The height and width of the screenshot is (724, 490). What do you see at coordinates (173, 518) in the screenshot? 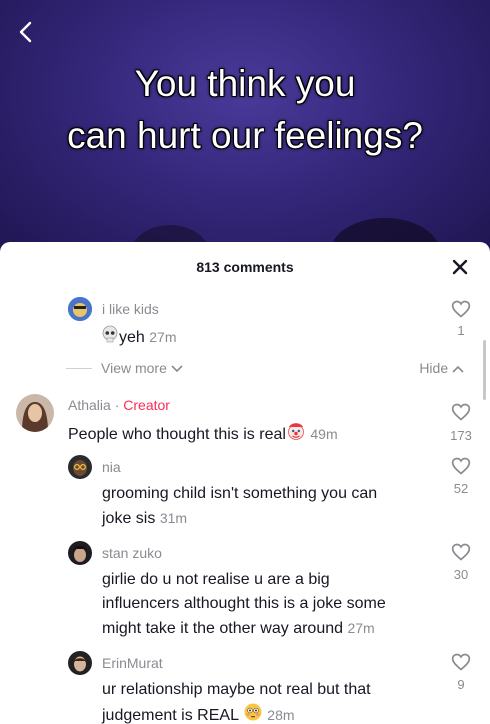
I see `comment-time: 31m` at bounding box center [173, 518].